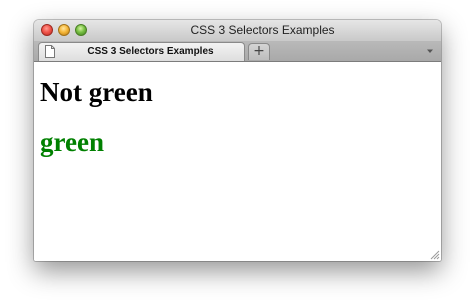 The height and width of the screenshot is (307, 474). What do you see at coordinates (434, 254) in the screenshot?
I see `resize-grip-icon` at bounding box center [434, 254].